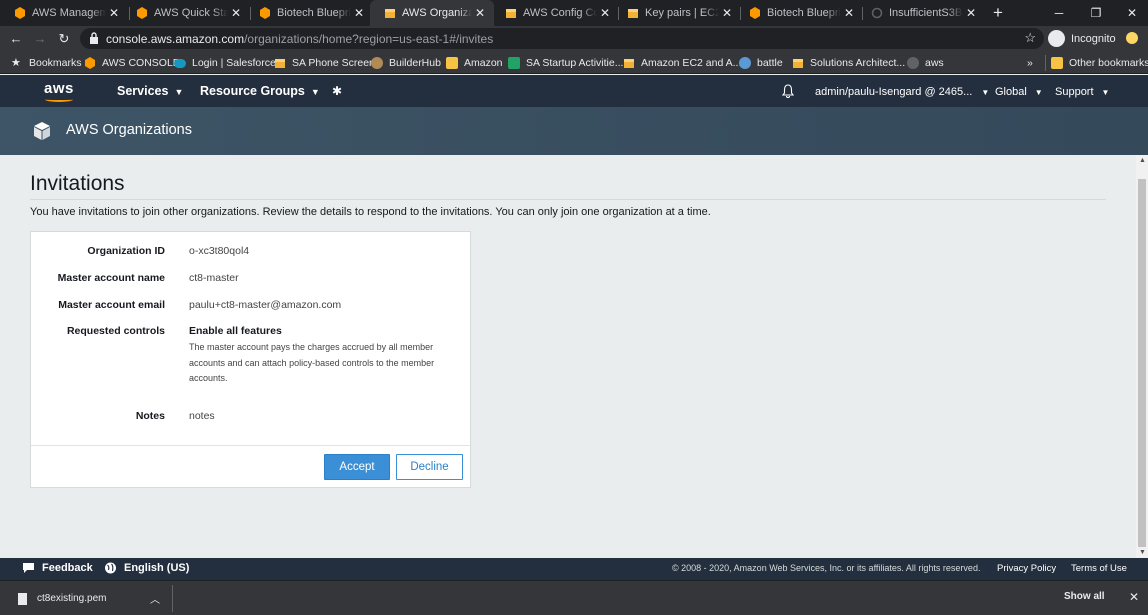 The image size is (1148, 615). Describe the element at coordinates (234, 63) in the screenshot. I see `bookmark-label: Login | Salesforce` at that location.